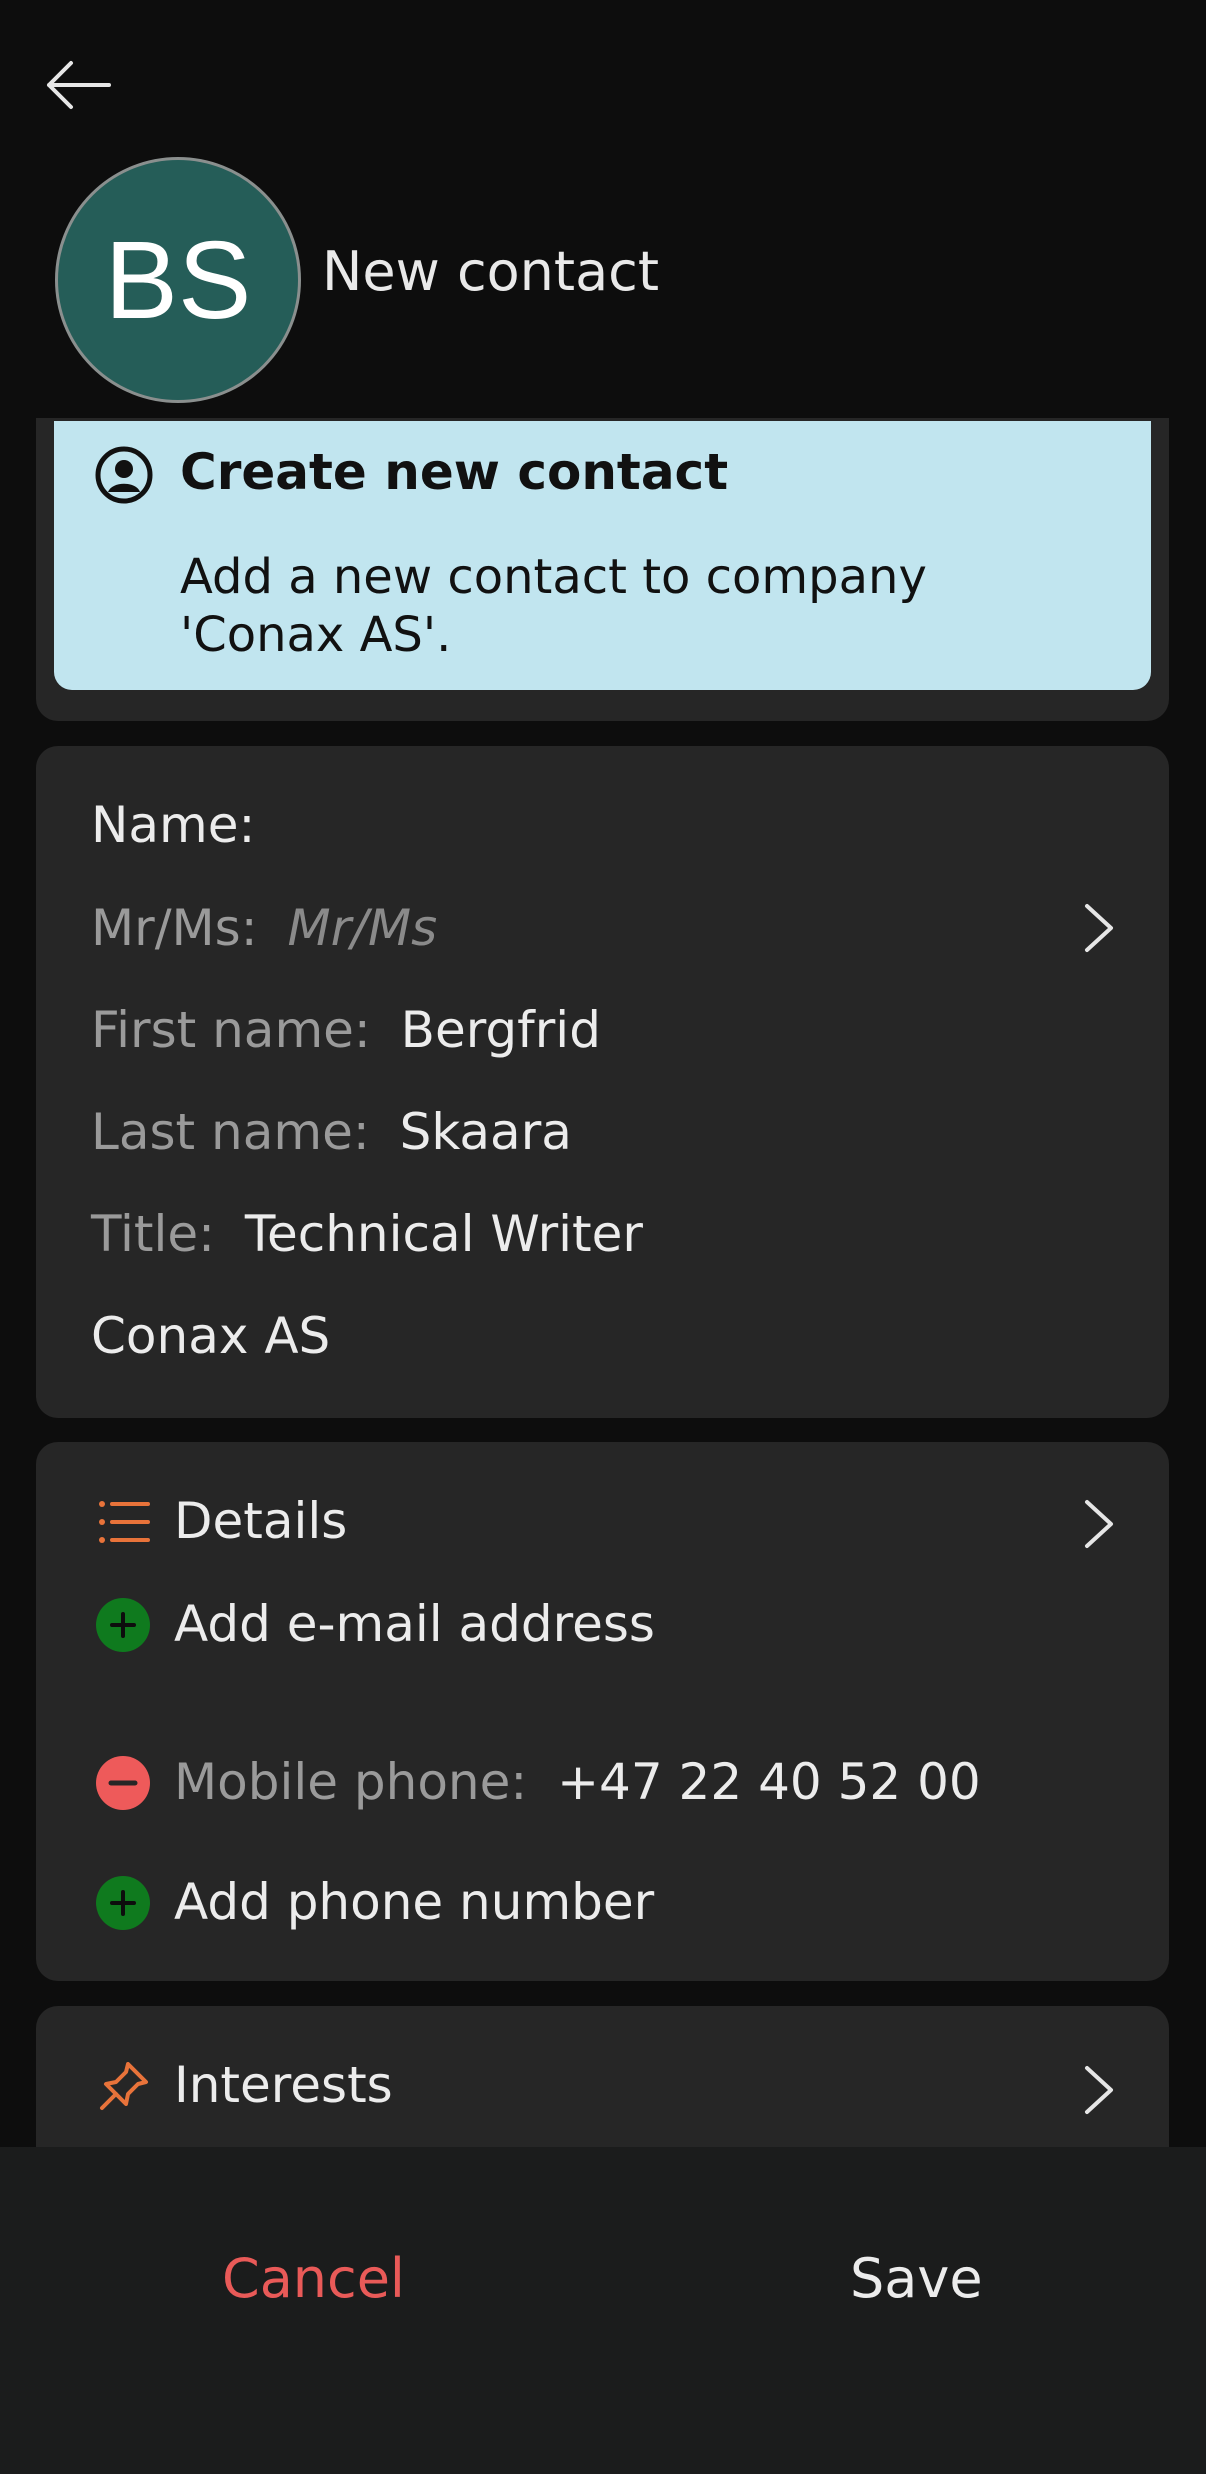  Describe the element at coordinates (485, 1132) in the screenshot. I see `last-name-value: Skaara` at that location.